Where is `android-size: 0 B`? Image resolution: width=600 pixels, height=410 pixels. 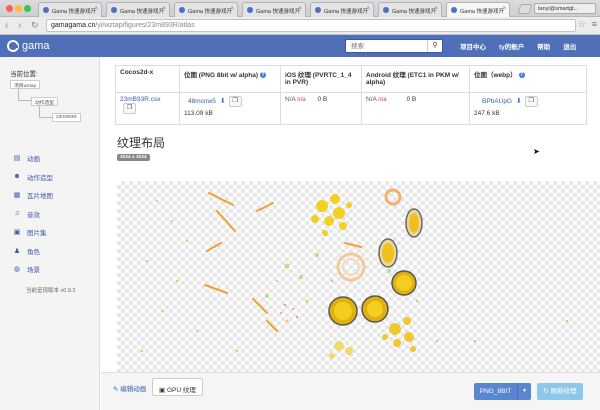 android-size: 0 B is located at coordinates (411, 99).